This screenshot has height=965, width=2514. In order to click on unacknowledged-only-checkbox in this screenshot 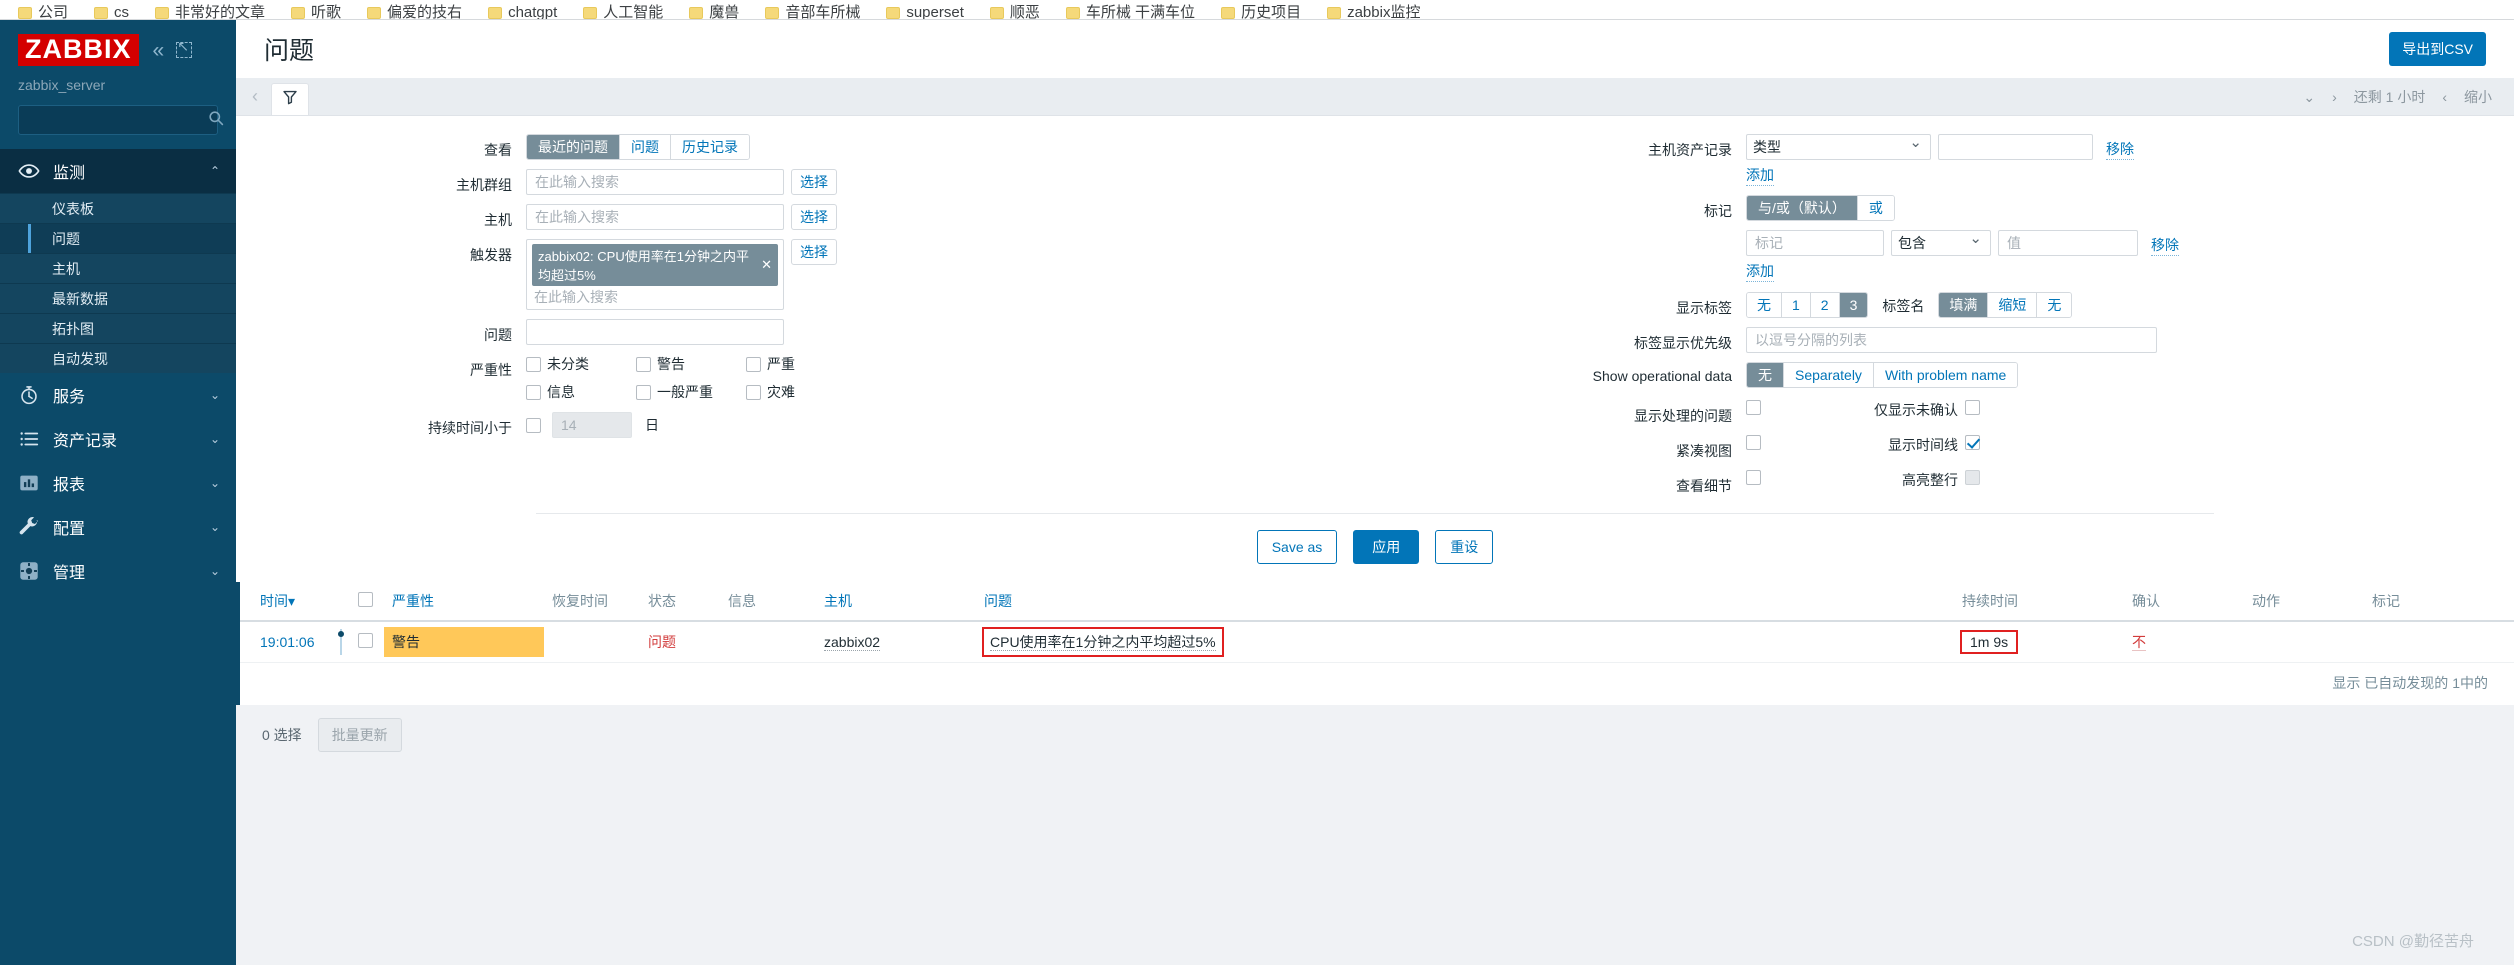, I will do `click(1972, 407)`.